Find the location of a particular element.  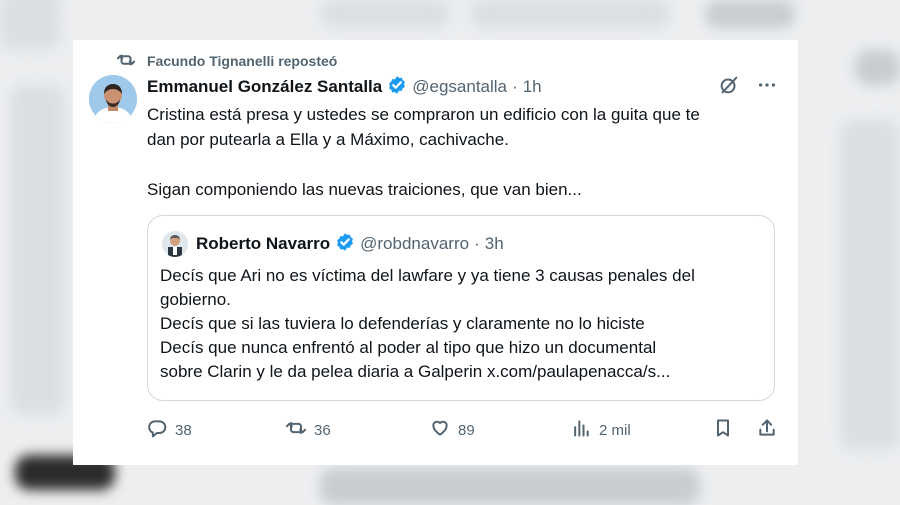

timestamp: 1h is located at coordinates (532, 87).